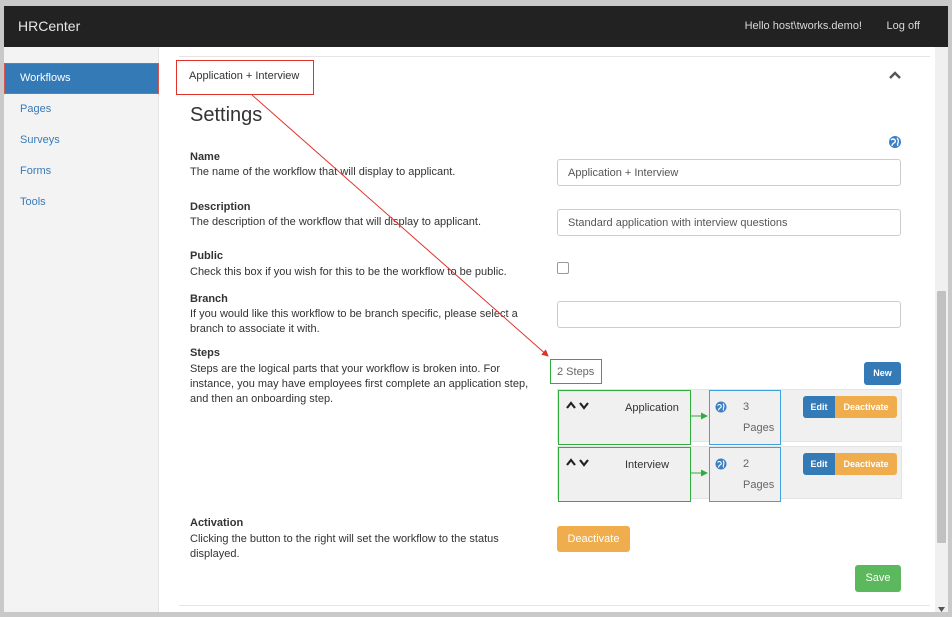 Image resolution: width=952 pixels, height=617 pixels. What do you see at coordinates (81, 329) in the screenshot?
I see `sidebar: Workflows Pages Surveys Forms Tools` at bounding box center [81, 329].